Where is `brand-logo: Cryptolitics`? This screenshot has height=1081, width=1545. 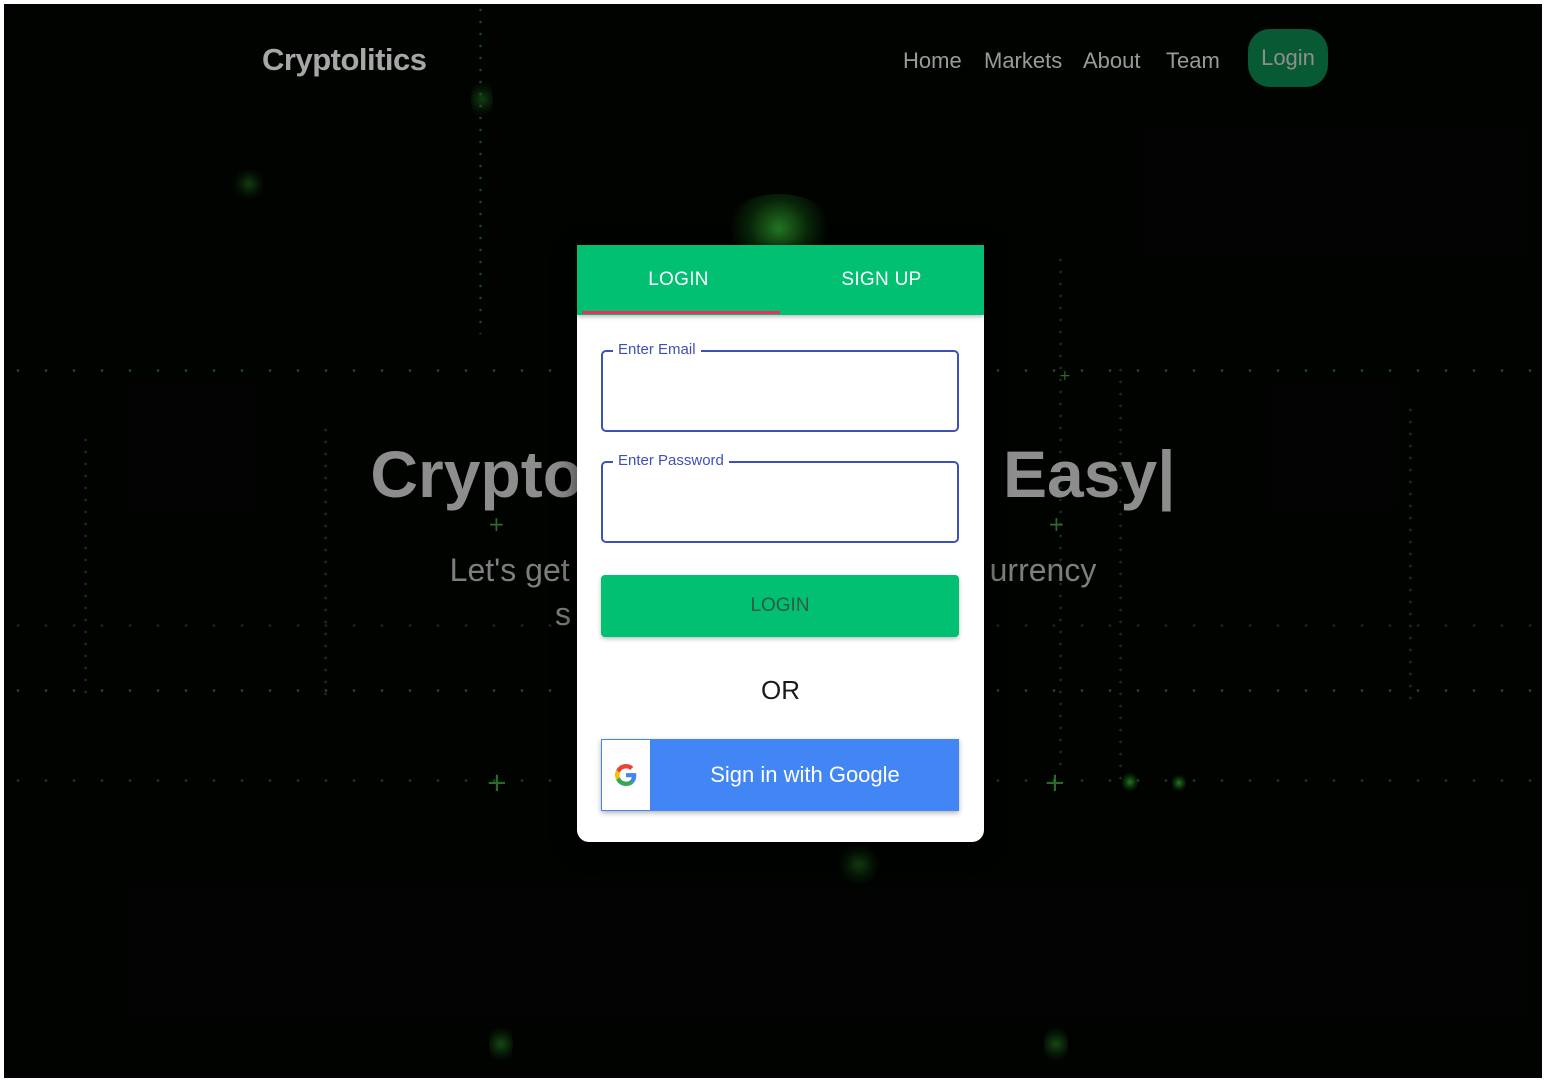 brand-logo: Cryptolitics is located at coordinates (344, 60).